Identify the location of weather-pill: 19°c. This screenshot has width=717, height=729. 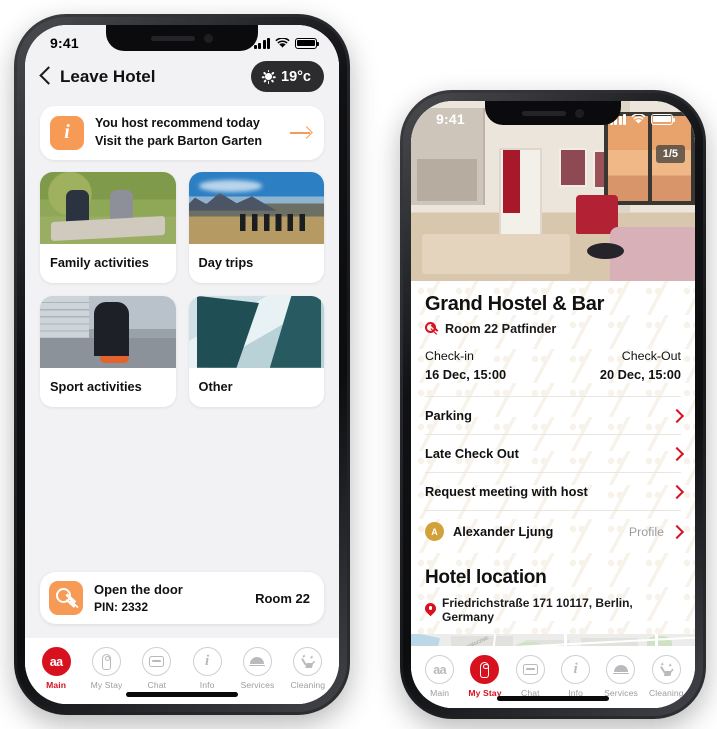
(287, 76).